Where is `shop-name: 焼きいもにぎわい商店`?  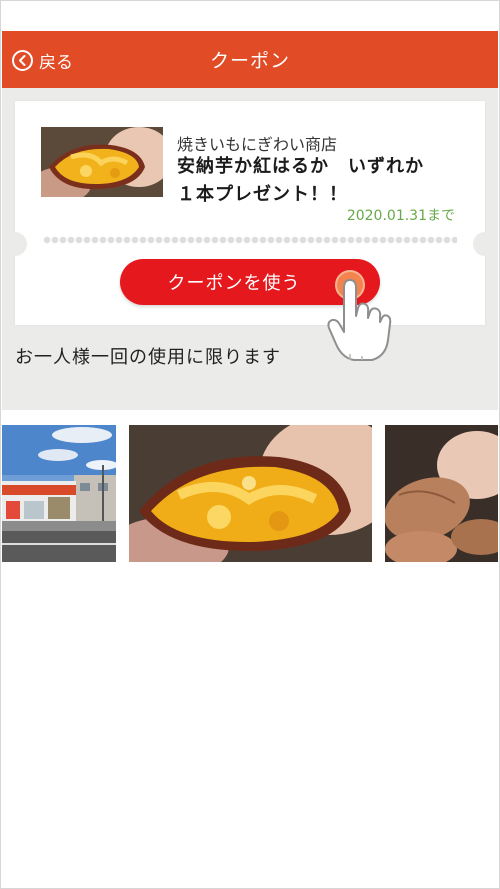
shop-name: 焼きいもにぎわい商店 is located at coordinates (257, 144).